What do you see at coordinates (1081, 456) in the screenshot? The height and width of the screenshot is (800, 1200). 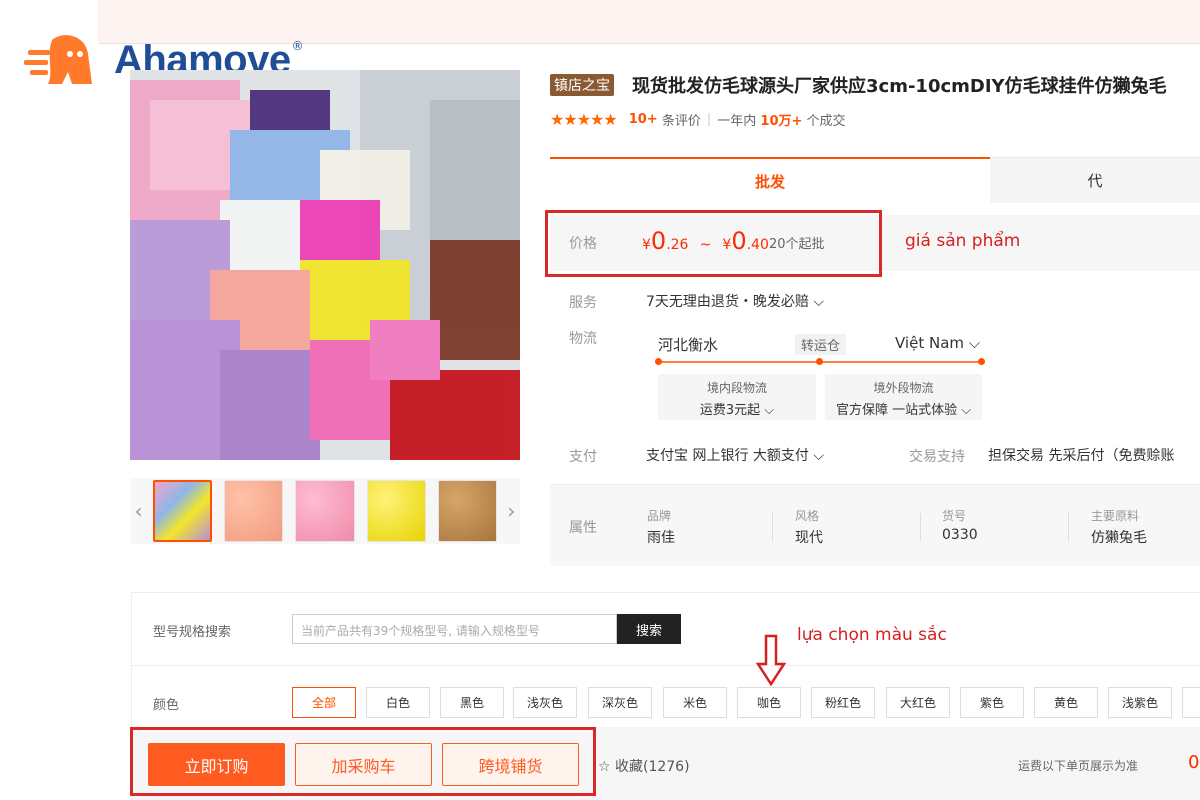 I see `trade-support-items: 担保交易 先采后付（免费赊账` at bounding box center [1081, 456].